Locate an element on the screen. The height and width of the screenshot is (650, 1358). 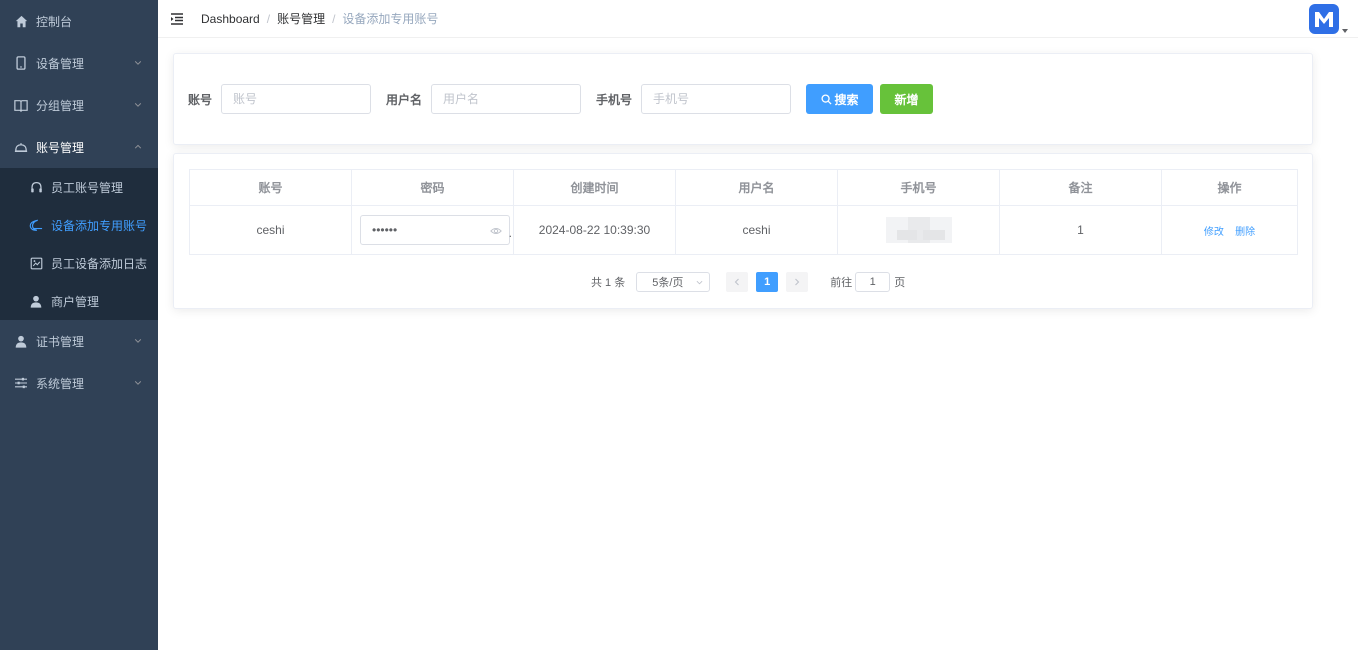
search-card: 账号 用户名 手机号 搜索 新增 is located at coordinates (743, 99).